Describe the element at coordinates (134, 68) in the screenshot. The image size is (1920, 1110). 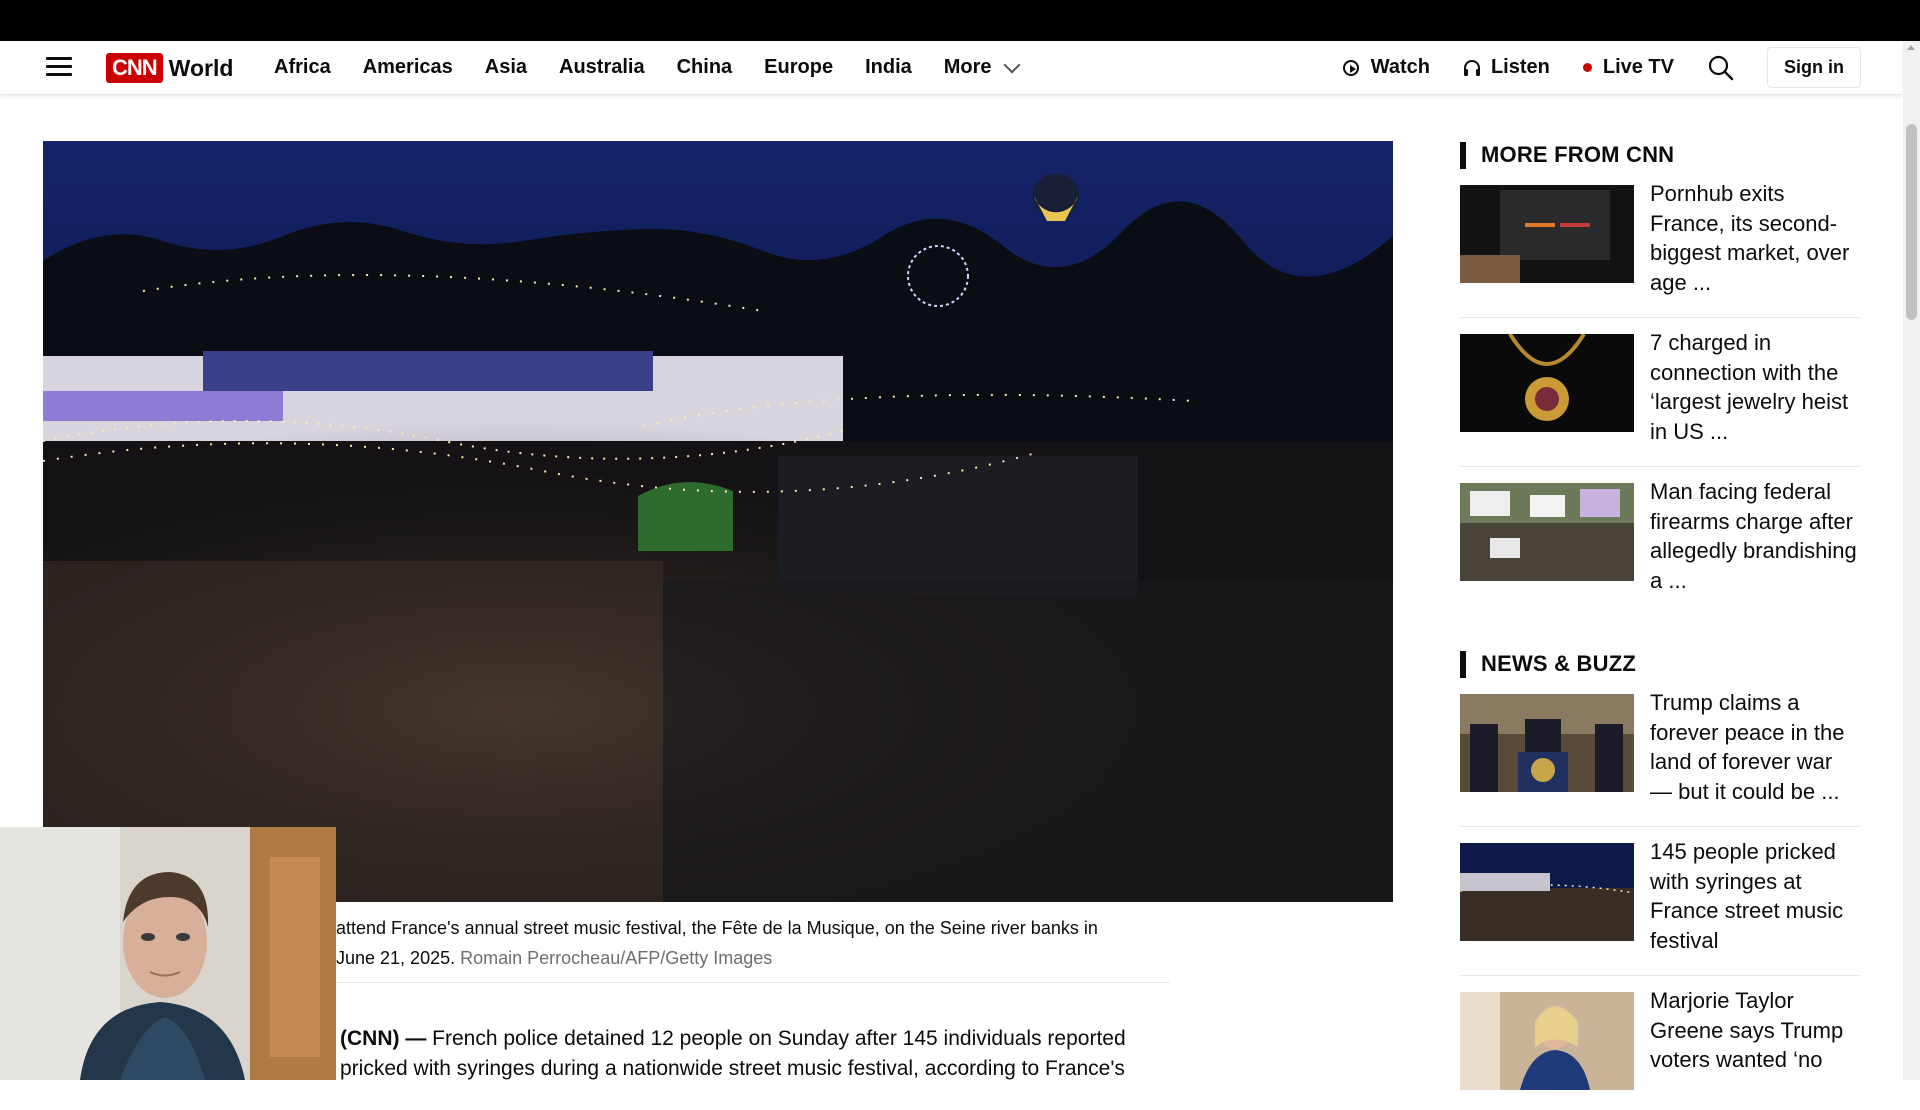
I see `cnn-logo-mark: CNN` at that location.